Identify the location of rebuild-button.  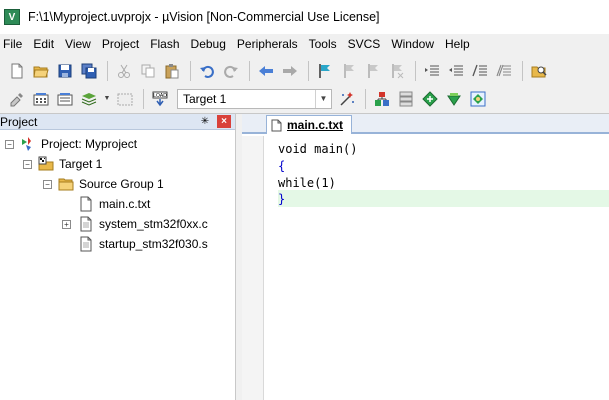
(65, 99).